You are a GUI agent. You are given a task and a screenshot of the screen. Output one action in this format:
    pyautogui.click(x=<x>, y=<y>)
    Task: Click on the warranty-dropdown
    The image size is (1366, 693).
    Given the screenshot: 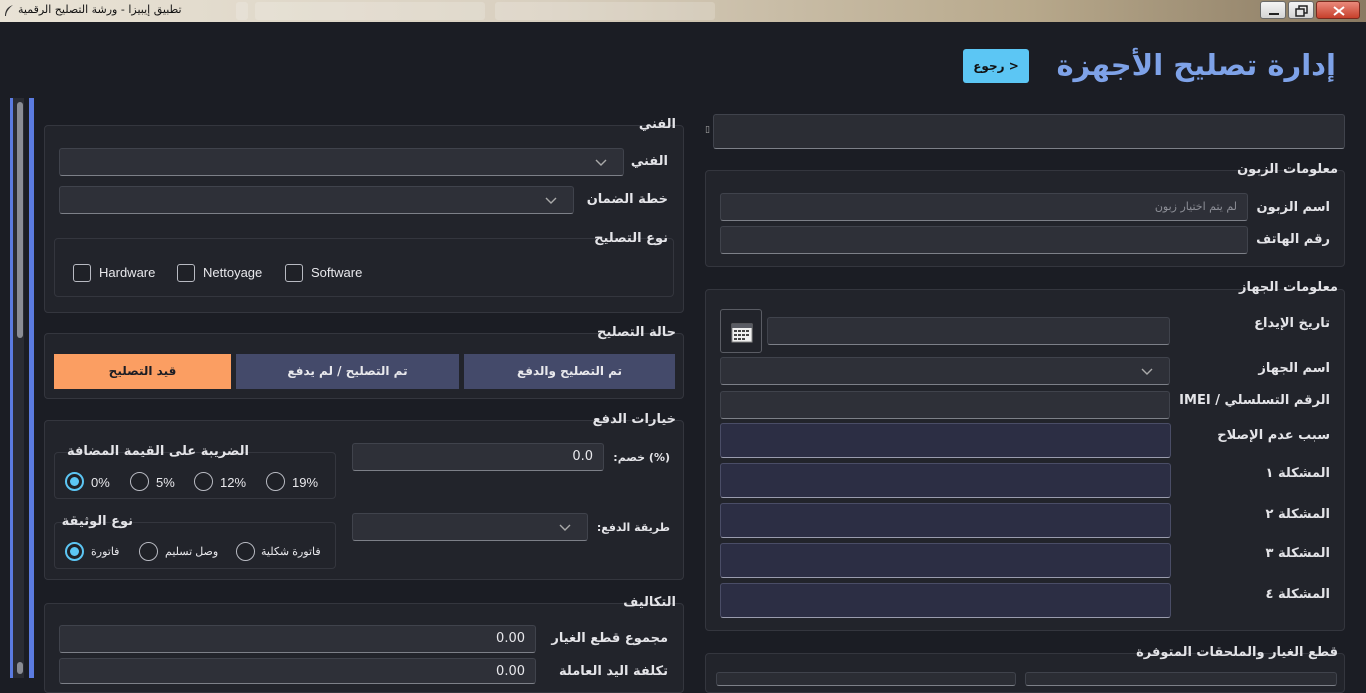 What is the action you would take?
    pyautogui.click(x=316, y=200)
    